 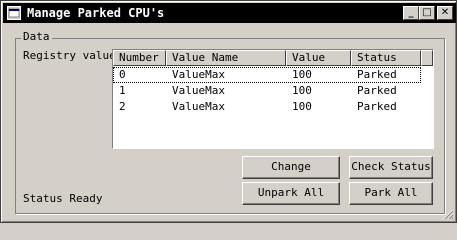 I want to click on registry-values-label: Registry values, so click(x=73, y=55).